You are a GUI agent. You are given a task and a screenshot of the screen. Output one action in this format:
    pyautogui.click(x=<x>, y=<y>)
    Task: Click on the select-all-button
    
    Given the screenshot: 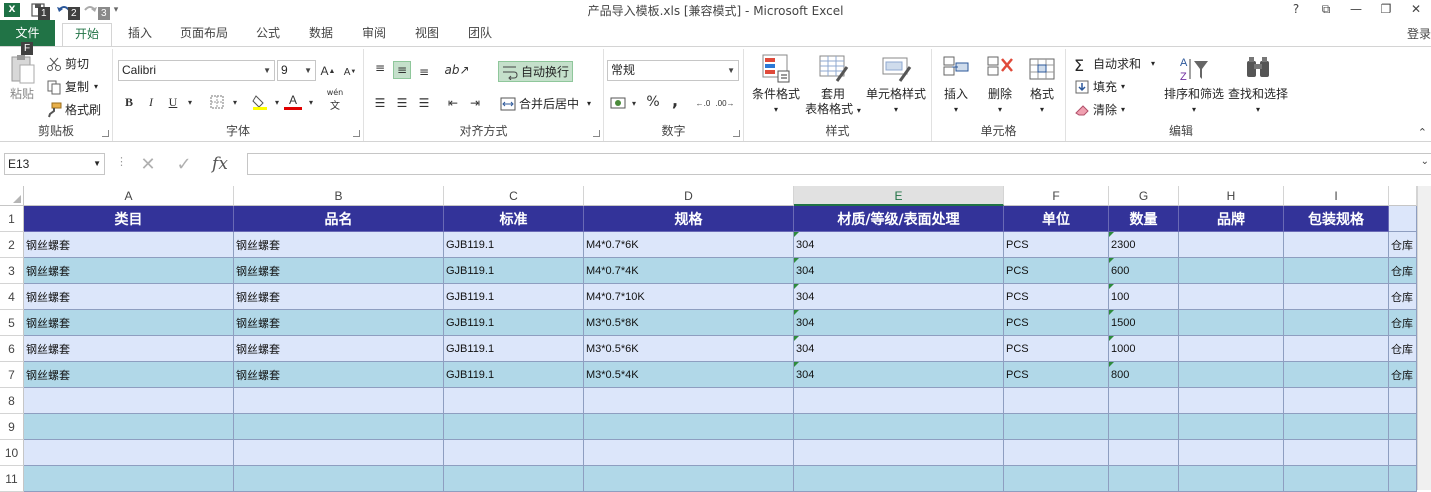 What is the action you would take?
    pyautogui.click(x=12, y=196)
    